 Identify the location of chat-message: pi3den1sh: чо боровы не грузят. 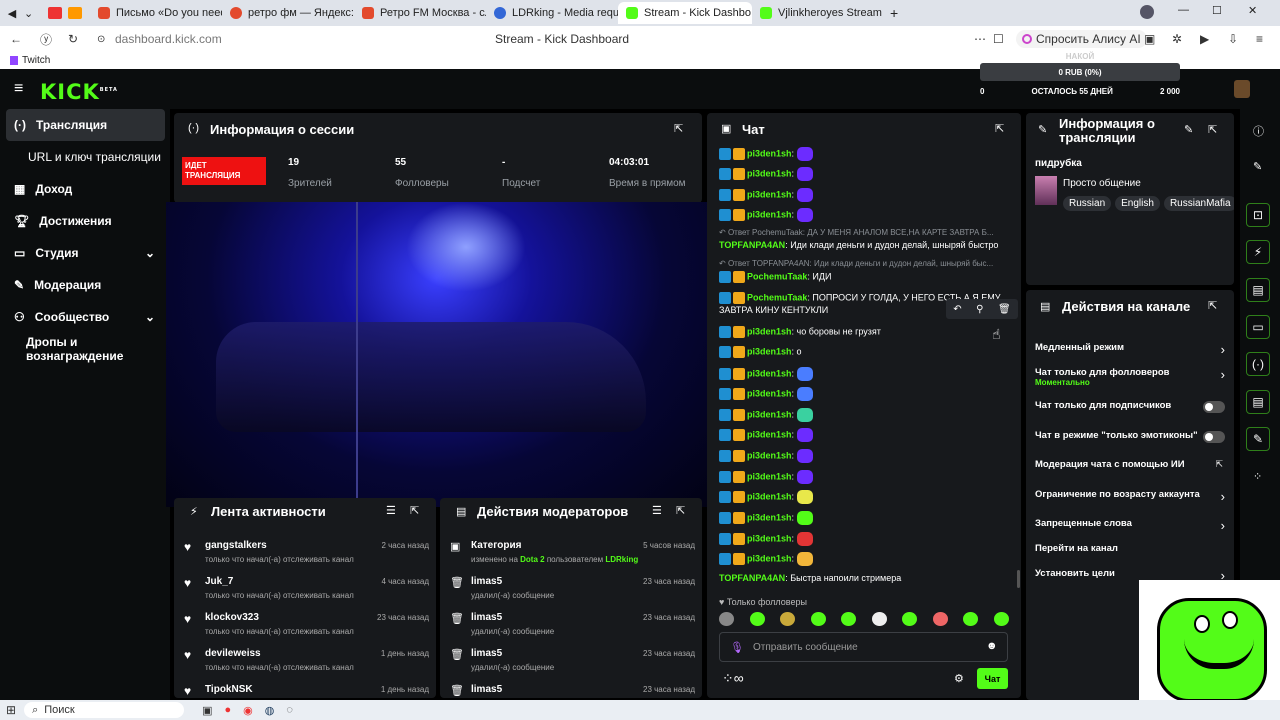
(800, 332).